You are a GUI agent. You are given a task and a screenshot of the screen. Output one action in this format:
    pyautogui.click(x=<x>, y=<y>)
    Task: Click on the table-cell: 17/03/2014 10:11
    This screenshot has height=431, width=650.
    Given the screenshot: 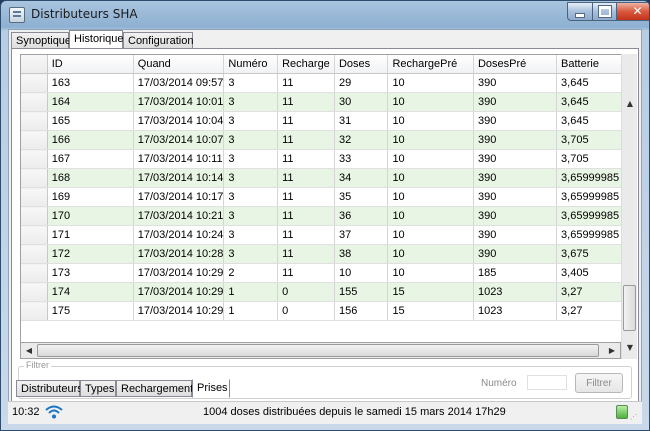 What is the action you would take?
    pyautogui.click(x=179, y=159)
    